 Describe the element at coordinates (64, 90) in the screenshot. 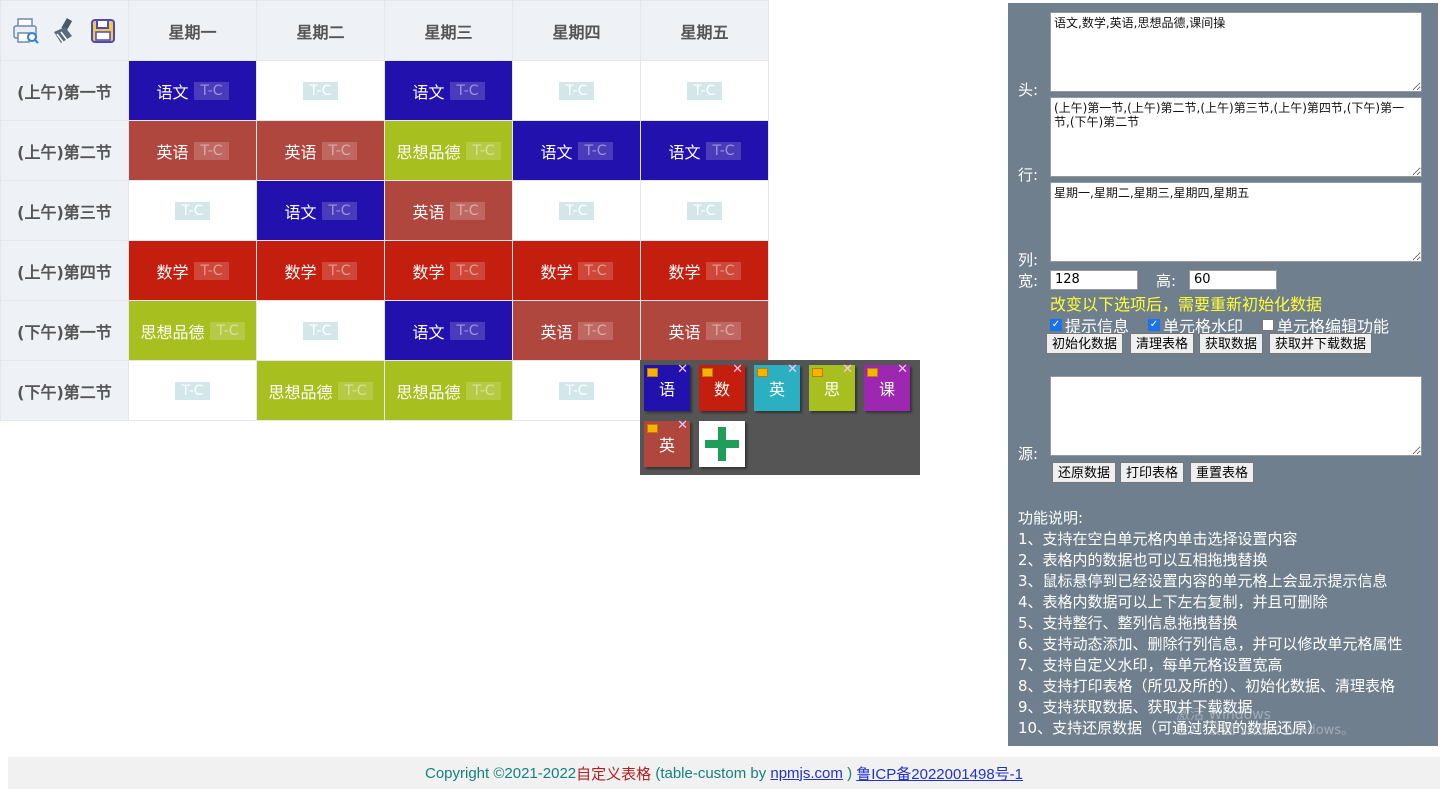

I see `row-header: (上午)第一节` at that location.